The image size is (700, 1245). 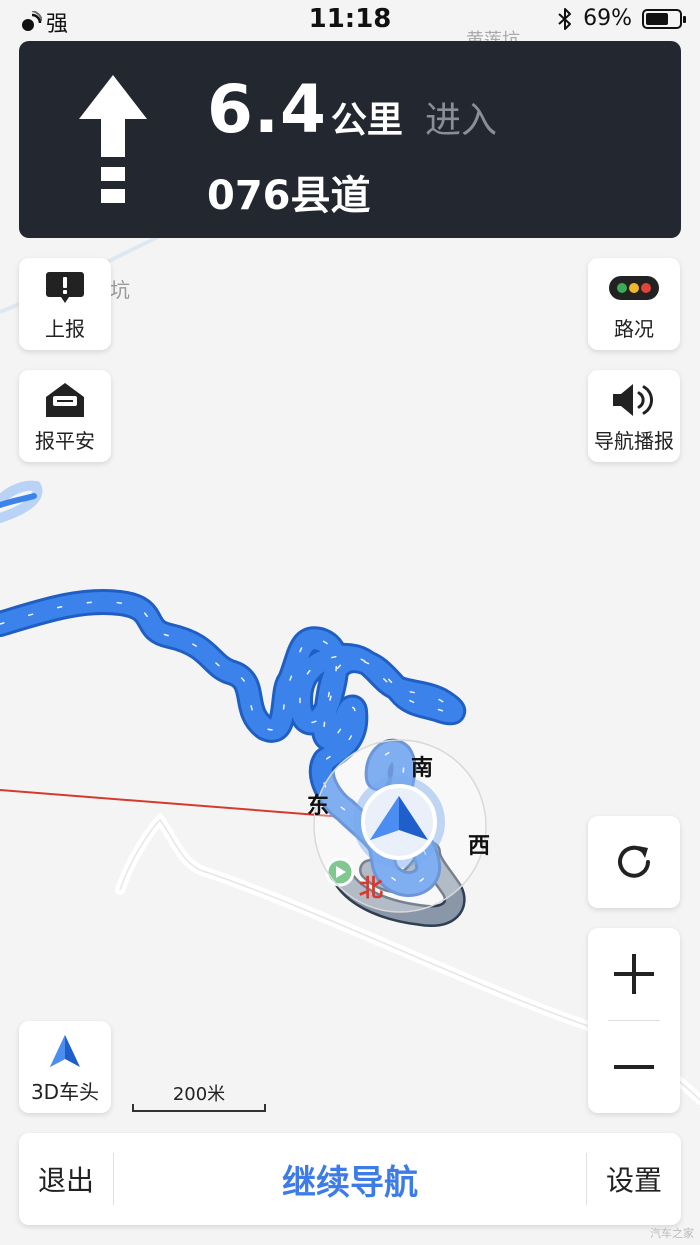 What do you see at coordinates (199, 1094) in the screenshot?
I see `scale-label: 200米` at bounding box center [199, 1094].